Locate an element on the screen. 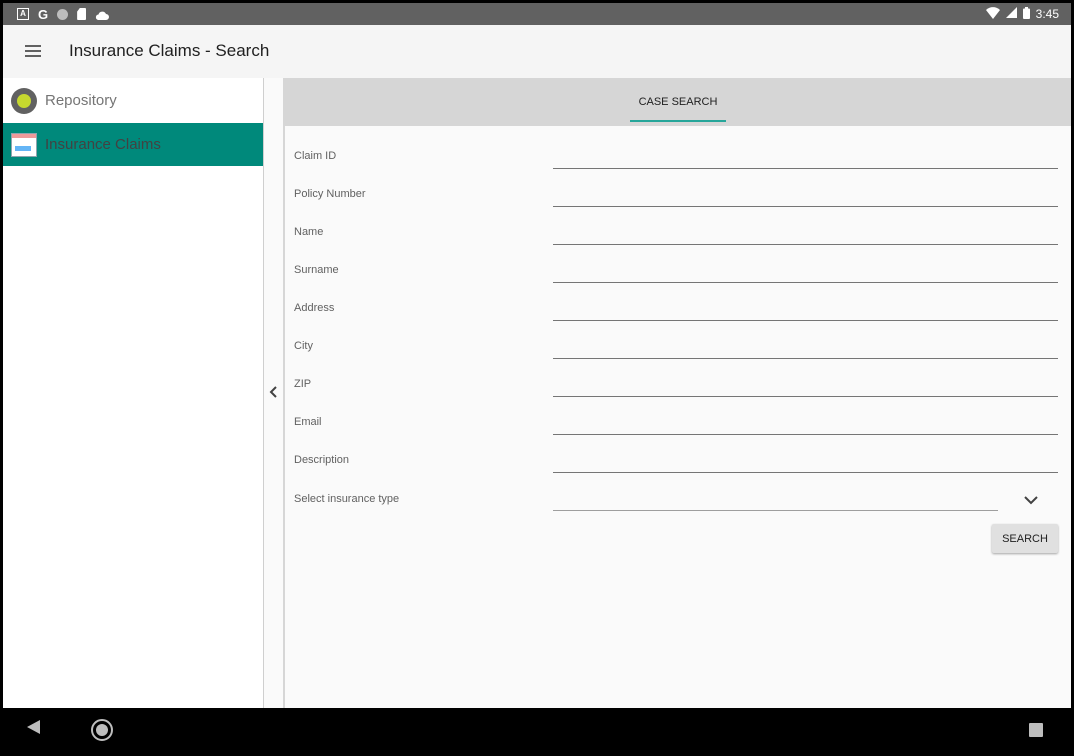 Image resolution: width=1074 pixels, height=756 pixels. signal-icon is located at coordinates (1011, 14).